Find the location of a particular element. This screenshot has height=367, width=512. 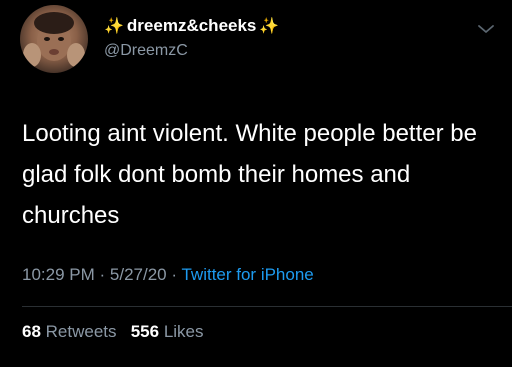

profile-photo-icon is located at coordinates (54, 39).